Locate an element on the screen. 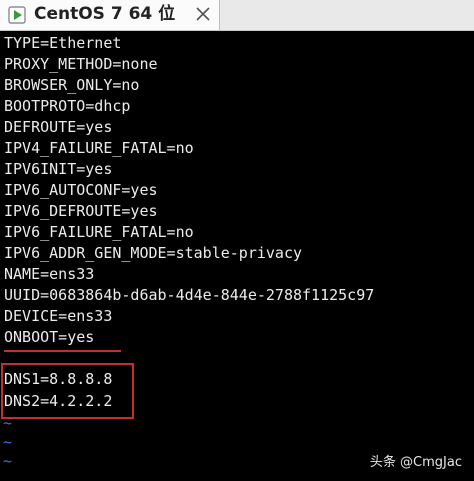  close-icon is located at coordinates (203, 14).